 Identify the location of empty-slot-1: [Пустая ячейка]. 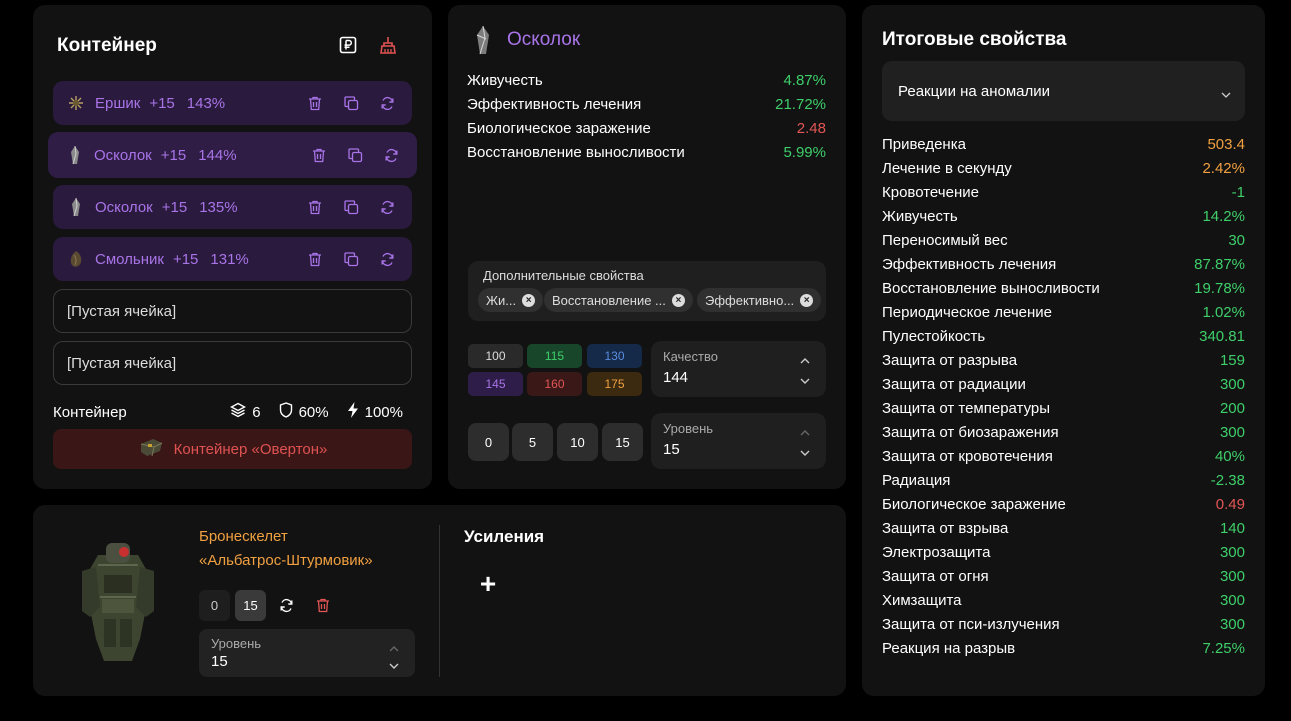
(232, 311).